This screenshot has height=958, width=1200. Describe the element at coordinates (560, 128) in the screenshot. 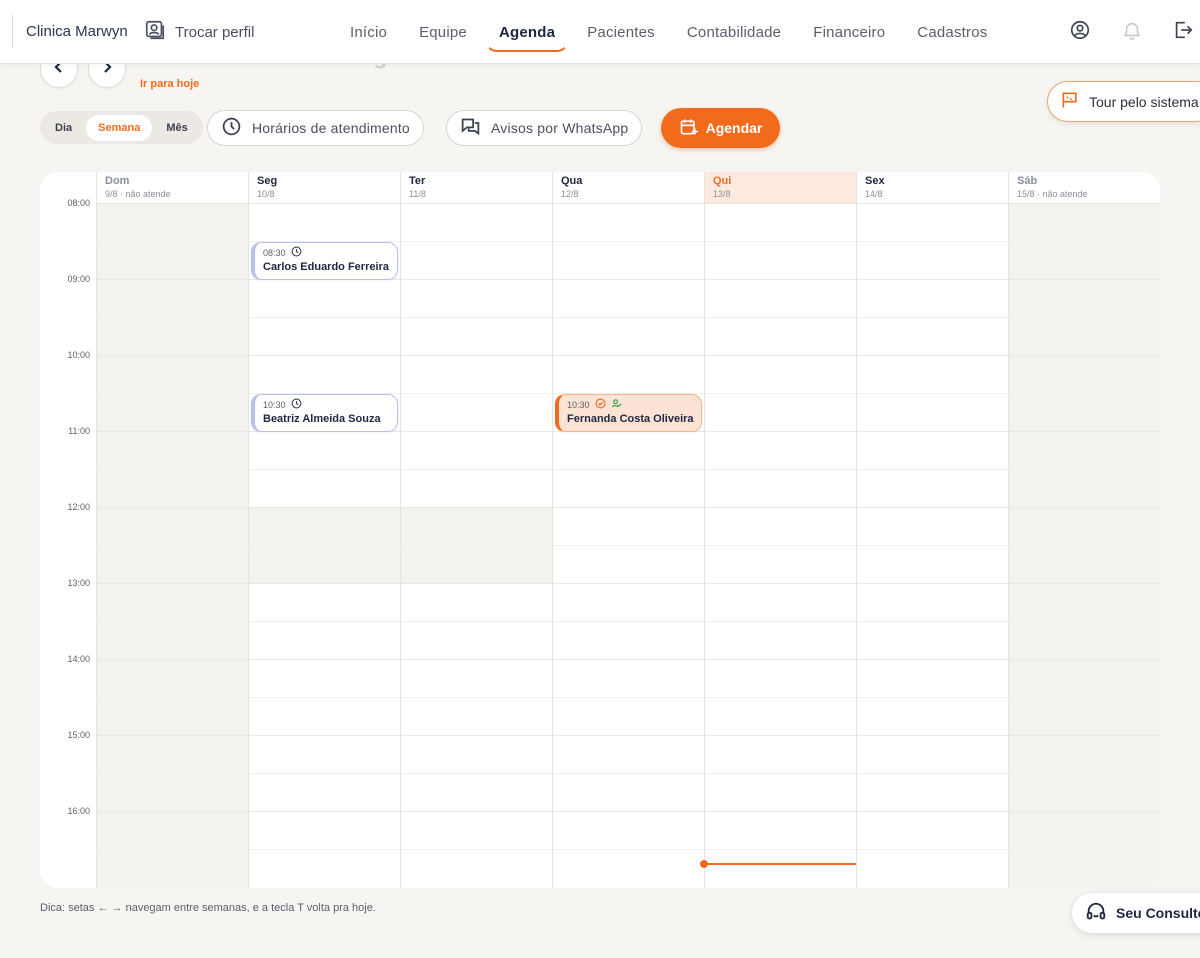

I see `whatsapp-notices-label: Avisos por WhatsApp` at that location.